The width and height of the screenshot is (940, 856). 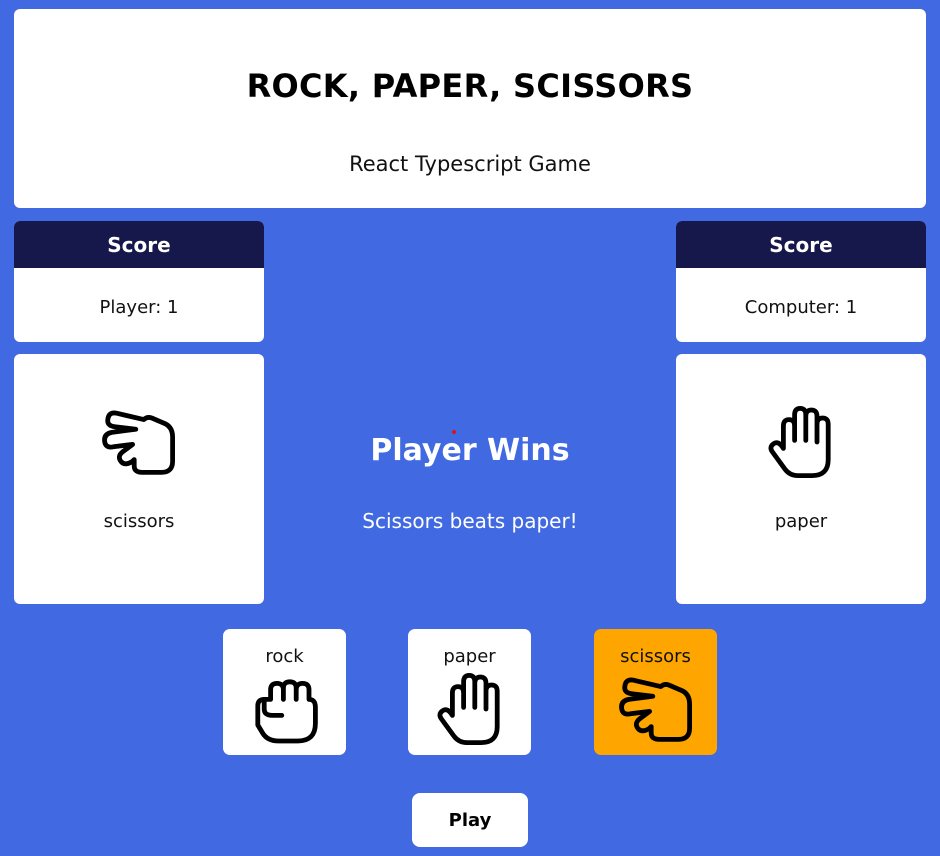 I want to click on player-score-value: Player: 1, so click(x=139, y=307).